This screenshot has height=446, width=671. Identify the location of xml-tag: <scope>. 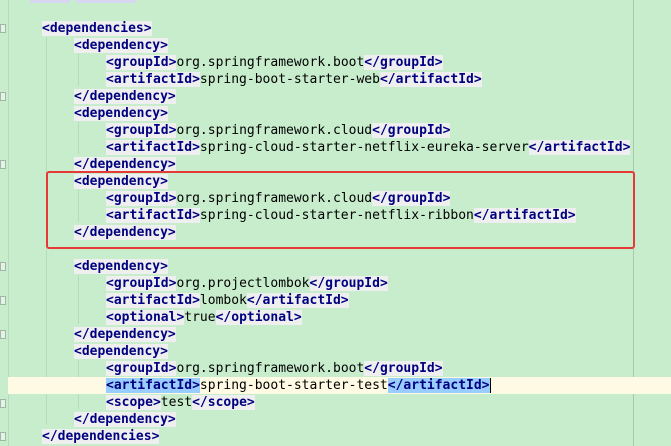
(133, 402).